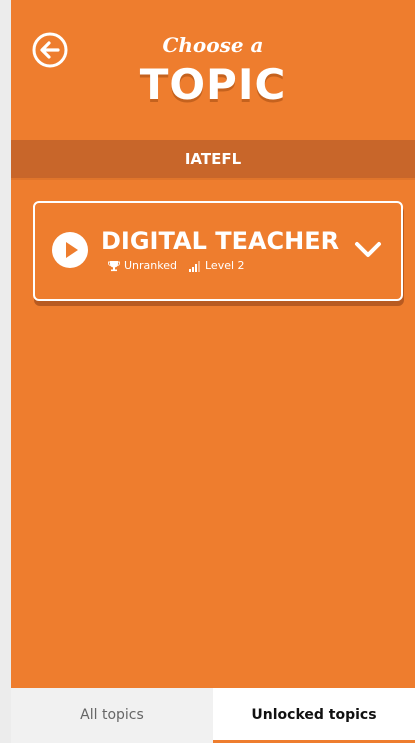 The image size is (415, 743). What do you see at coordinates (70, 250) in the screenshot?
I see `play-icon` at bounding box center [70, 250].